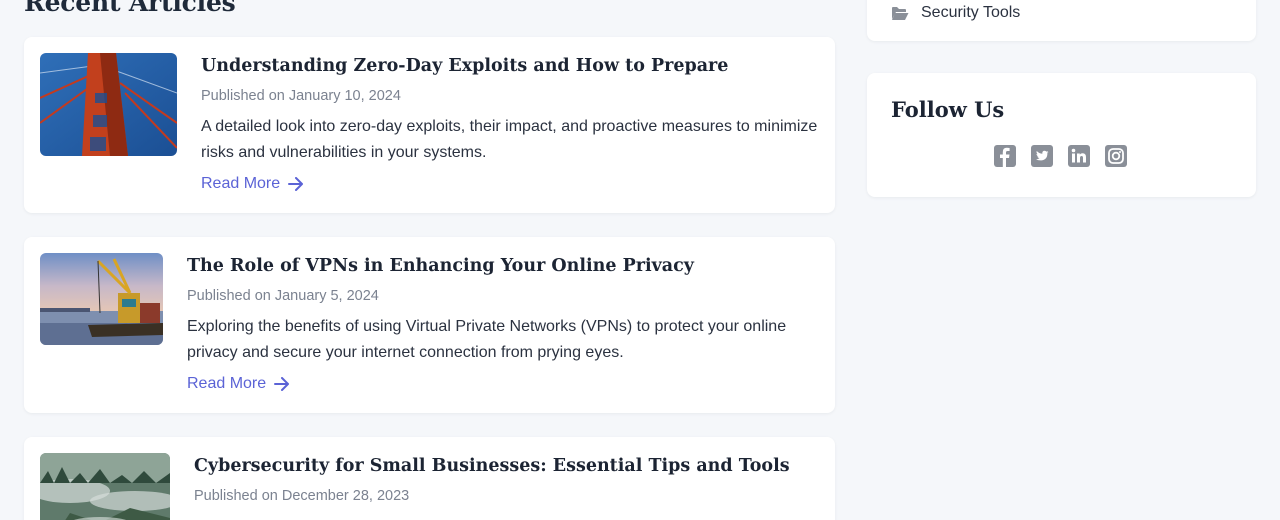 The height and width of the screenshot is (520, 1280). What do you see at coordinates (1061, 20) in the screenshot?
I see `categories-card: Security Tools` at bounding box center [1061, 20].